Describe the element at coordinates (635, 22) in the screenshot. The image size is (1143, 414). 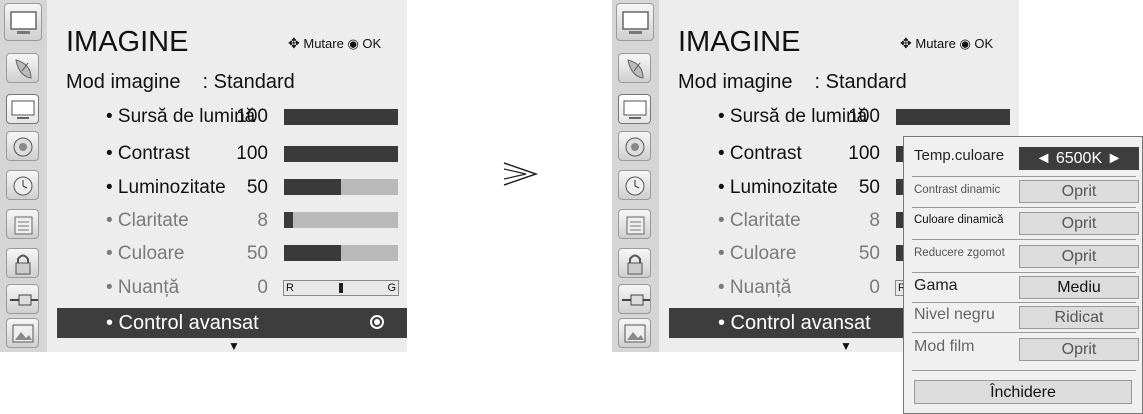
I see `tv-icon` at that location.